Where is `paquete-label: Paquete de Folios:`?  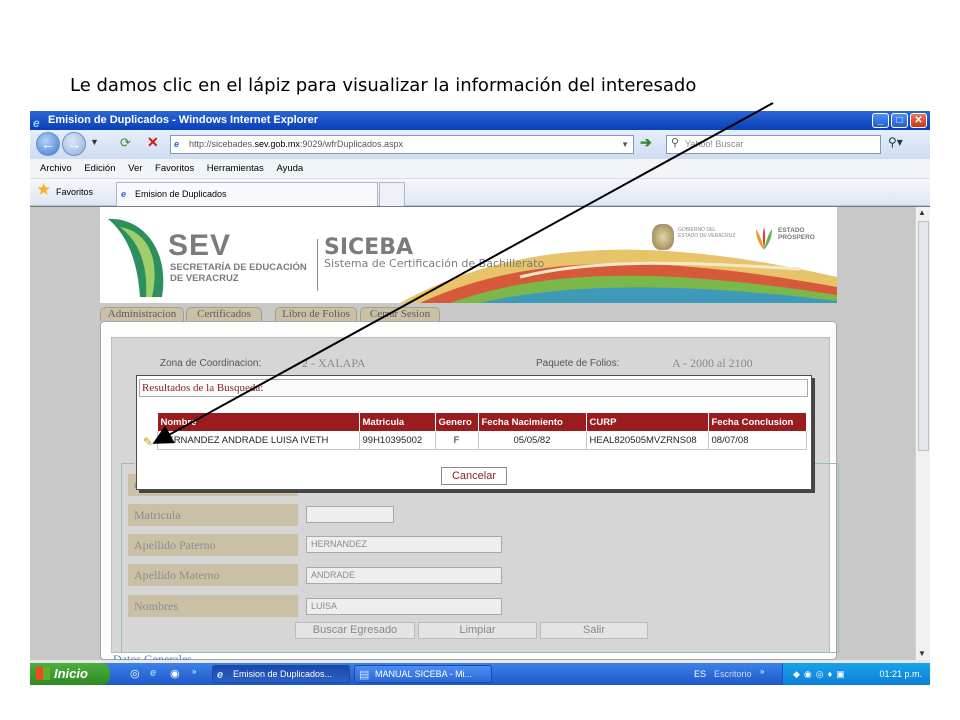 paquete-label: Paquete de Folios: is located at coordinates (578, 363).